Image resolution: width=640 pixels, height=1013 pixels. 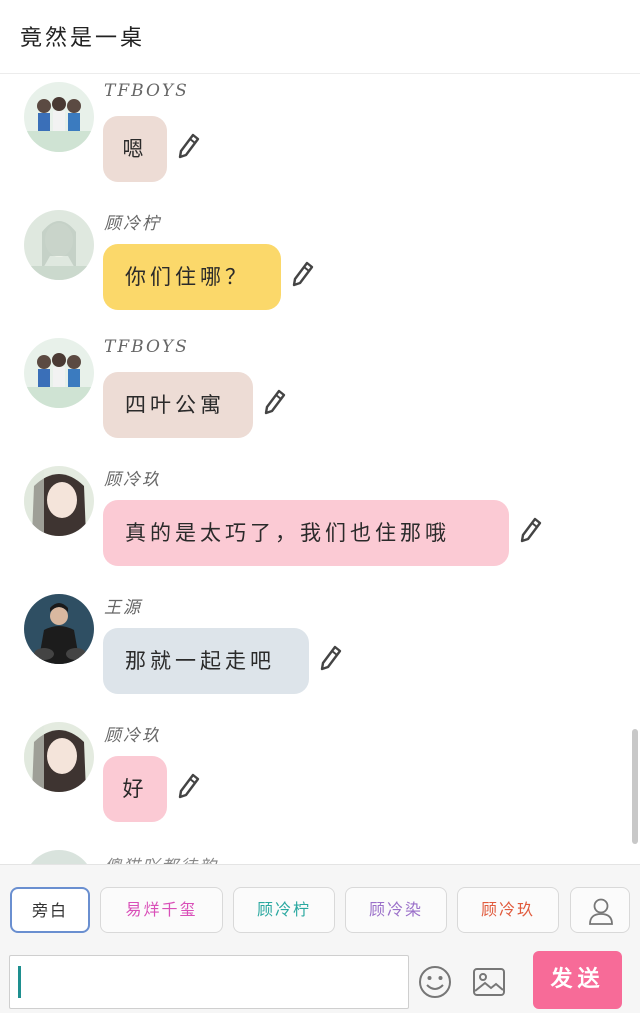 I want to click on chat-header: 竟然是一桌, so click(x=320, y=37).